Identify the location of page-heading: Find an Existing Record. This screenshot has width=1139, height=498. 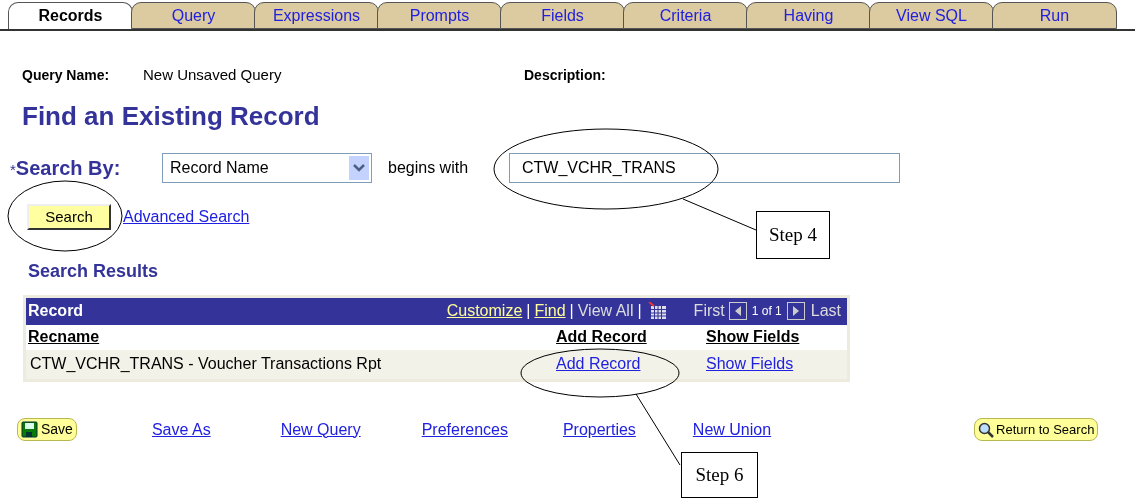
(171, 116).